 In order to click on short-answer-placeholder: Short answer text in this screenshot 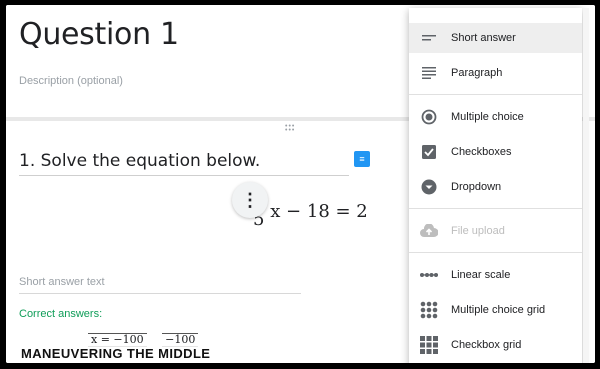, I will do `click(62, 282)`.